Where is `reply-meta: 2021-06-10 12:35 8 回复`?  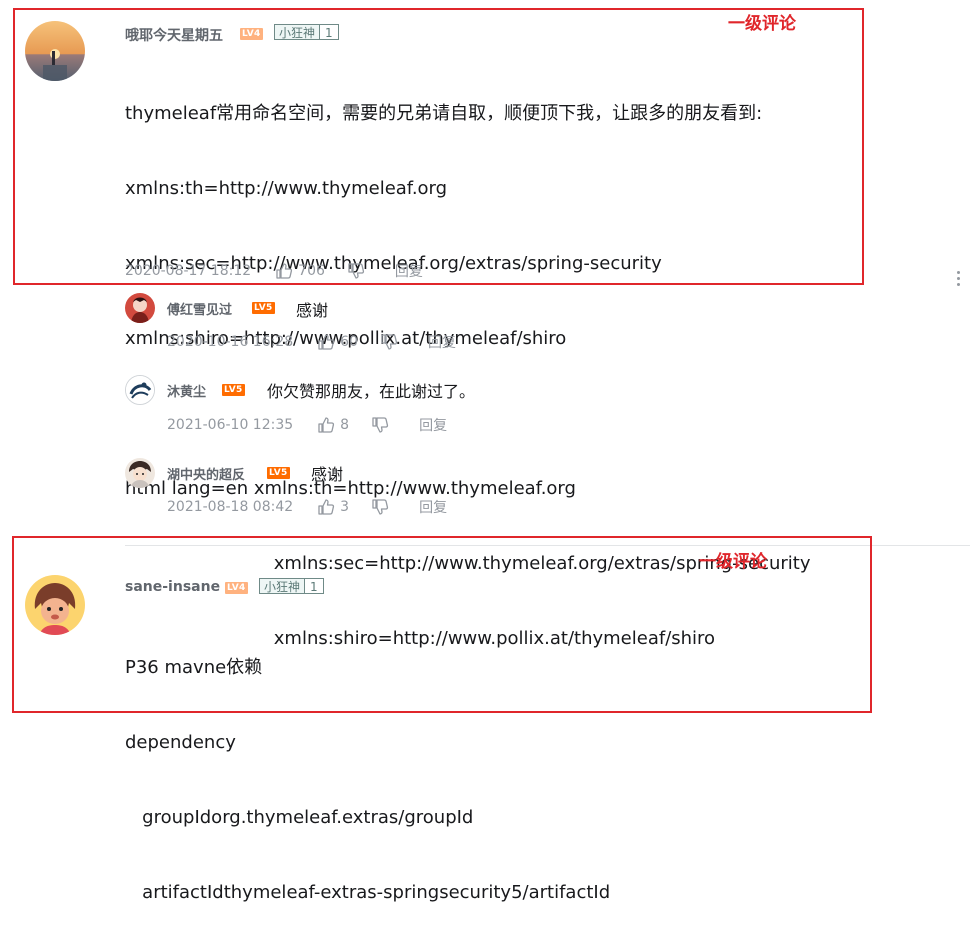
reply-meta: 2021-06-10 12:35 8 回复 is located at coordinates (307, 425).